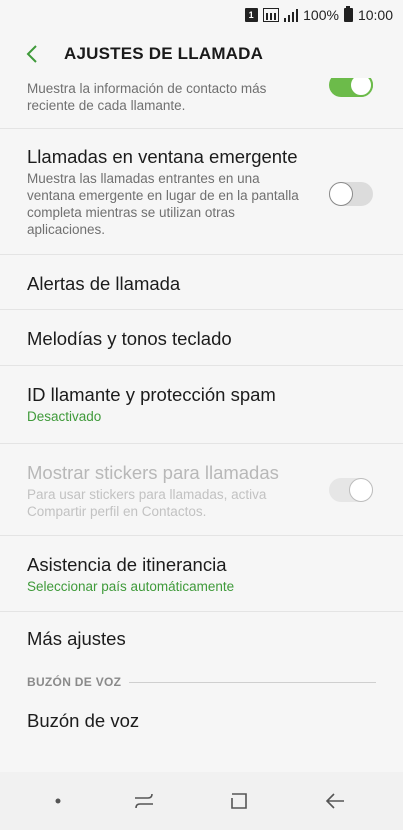  What do you see at coordinates (153, 472) in the screenshot?
I see `setting-call-stickers-title: Mostrar stickers para llamadas` at bounding box center [153, 472].